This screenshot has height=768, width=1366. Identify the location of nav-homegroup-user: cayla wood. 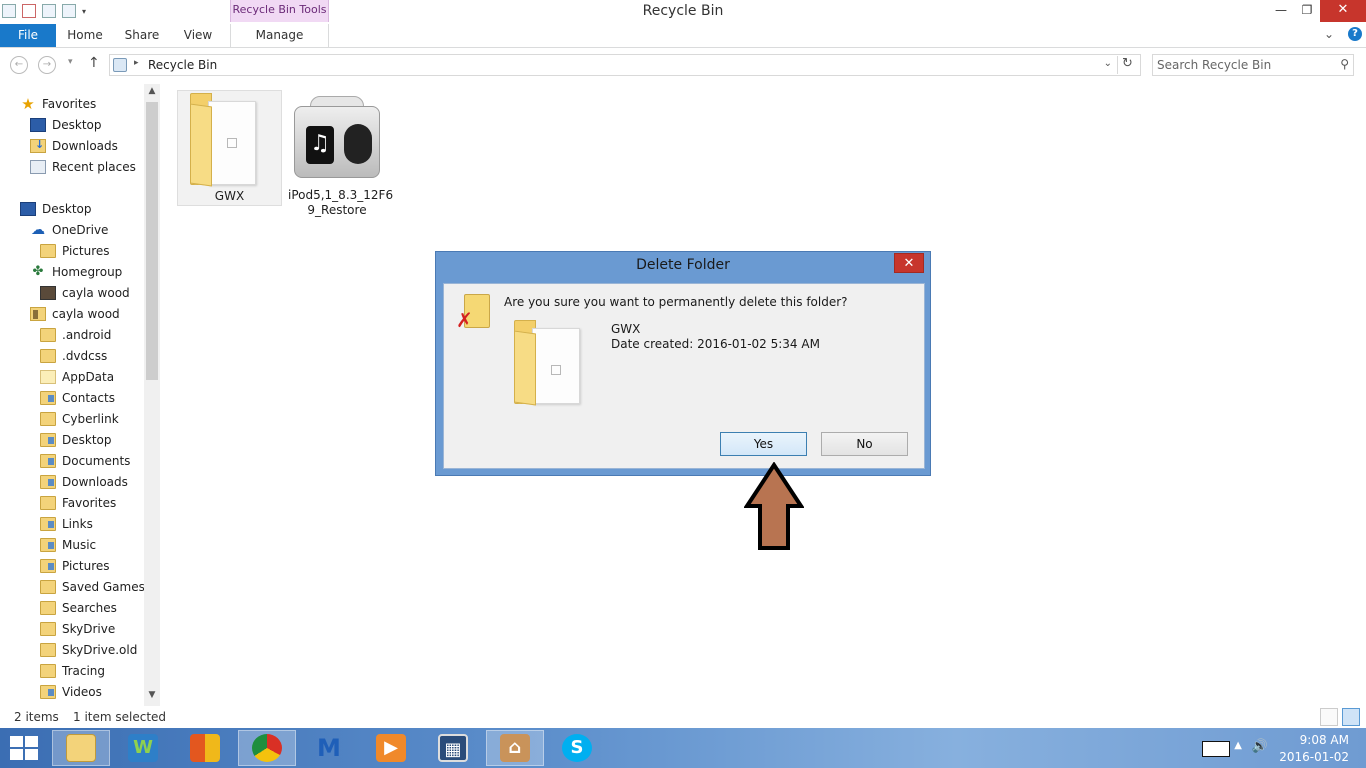
(85, 292).